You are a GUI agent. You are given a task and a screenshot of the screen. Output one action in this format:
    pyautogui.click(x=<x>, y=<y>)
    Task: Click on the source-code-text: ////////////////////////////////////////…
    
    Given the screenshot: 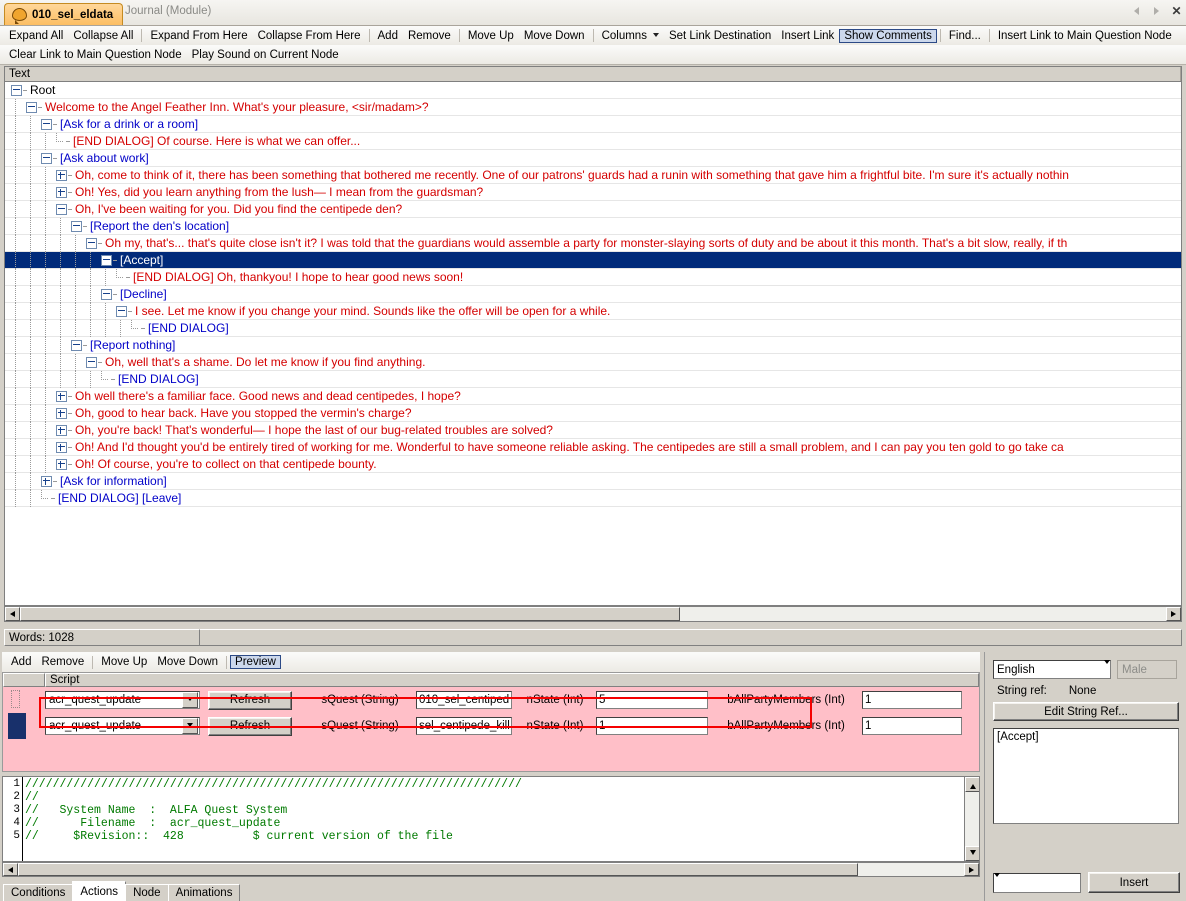 What is the action you would take?
    pyautogui.click(x=501, y=819)
    